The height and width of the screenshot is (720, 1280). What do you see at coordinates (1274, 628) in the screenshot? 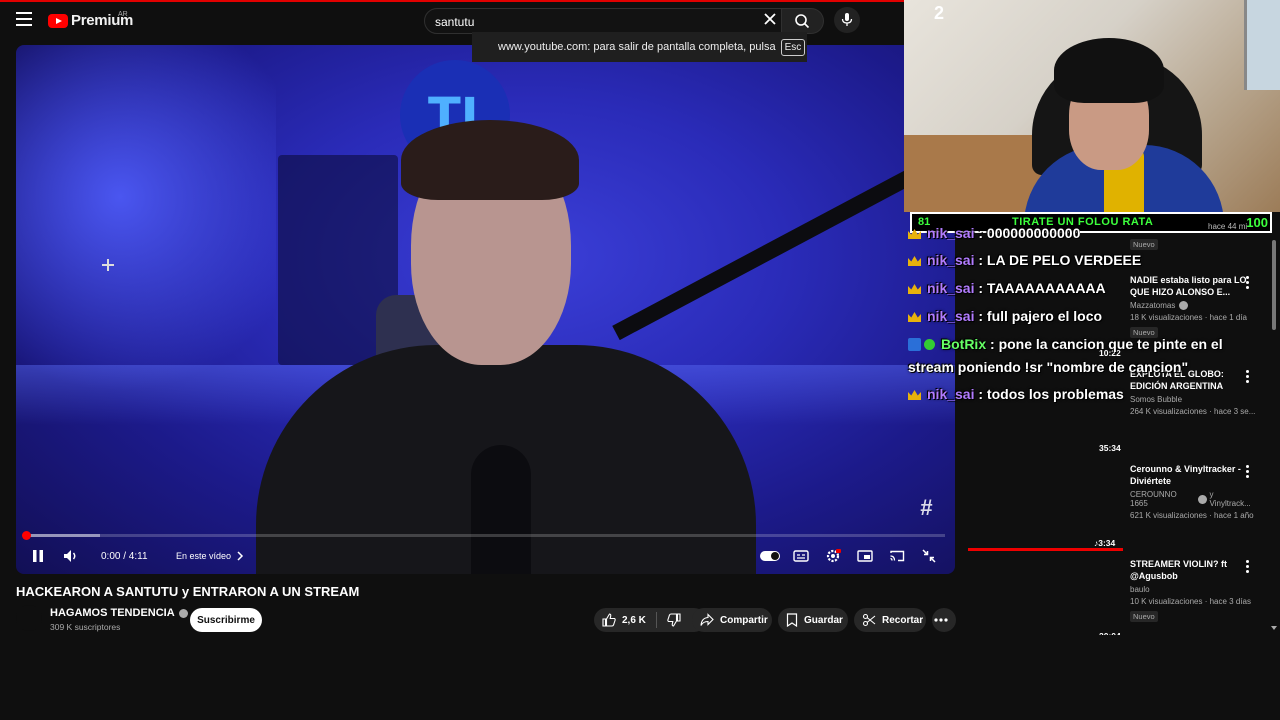
I see `scroll-down-icon` at bounding box center [1274, 628].